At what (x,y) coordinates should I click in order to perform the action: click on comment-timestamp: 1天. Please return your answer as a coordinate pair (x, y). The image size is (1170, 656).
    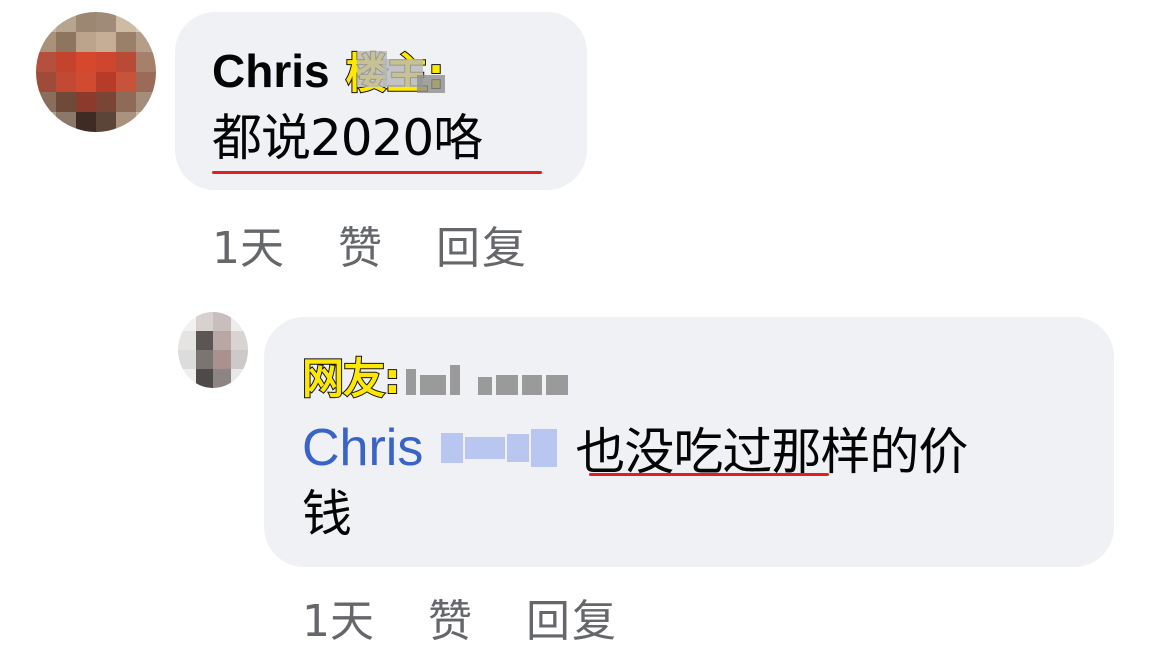
    Looking at the image, I should click on (248, 244).